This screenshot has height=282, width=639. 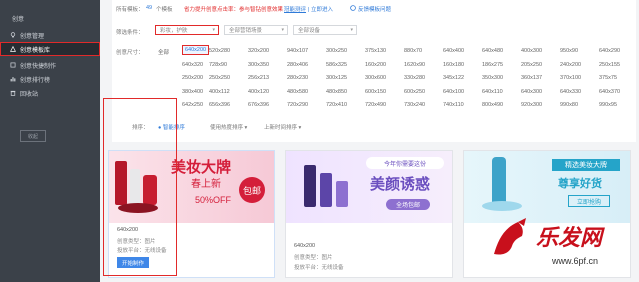 I want to click on size-option: 160x180, so click(x=453, y=65).